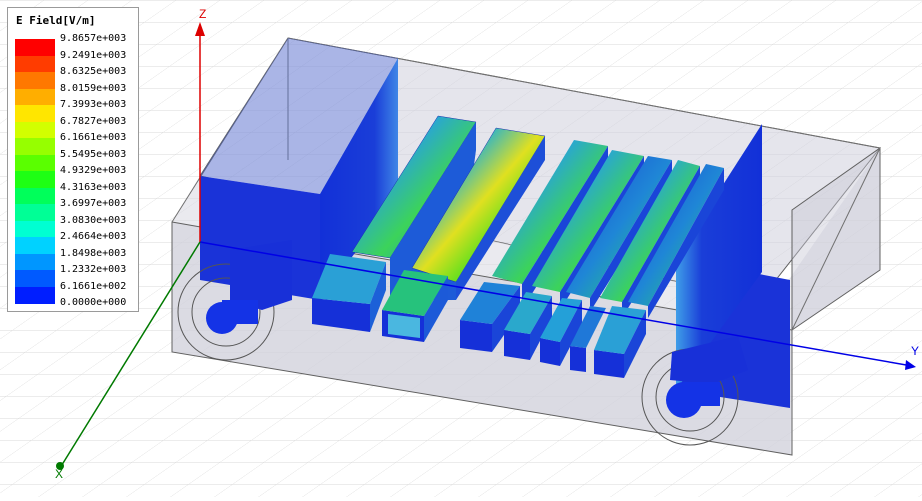  I want to click on legend-value: 8.6325e+003, so click(93, 71).